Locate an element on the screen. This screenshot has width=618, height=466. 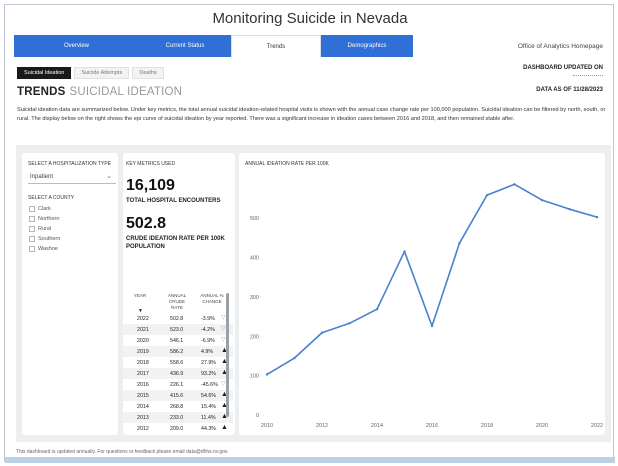
table-row: 2014 268.8 15.4% ▲ is located at coordinates (178, 406).